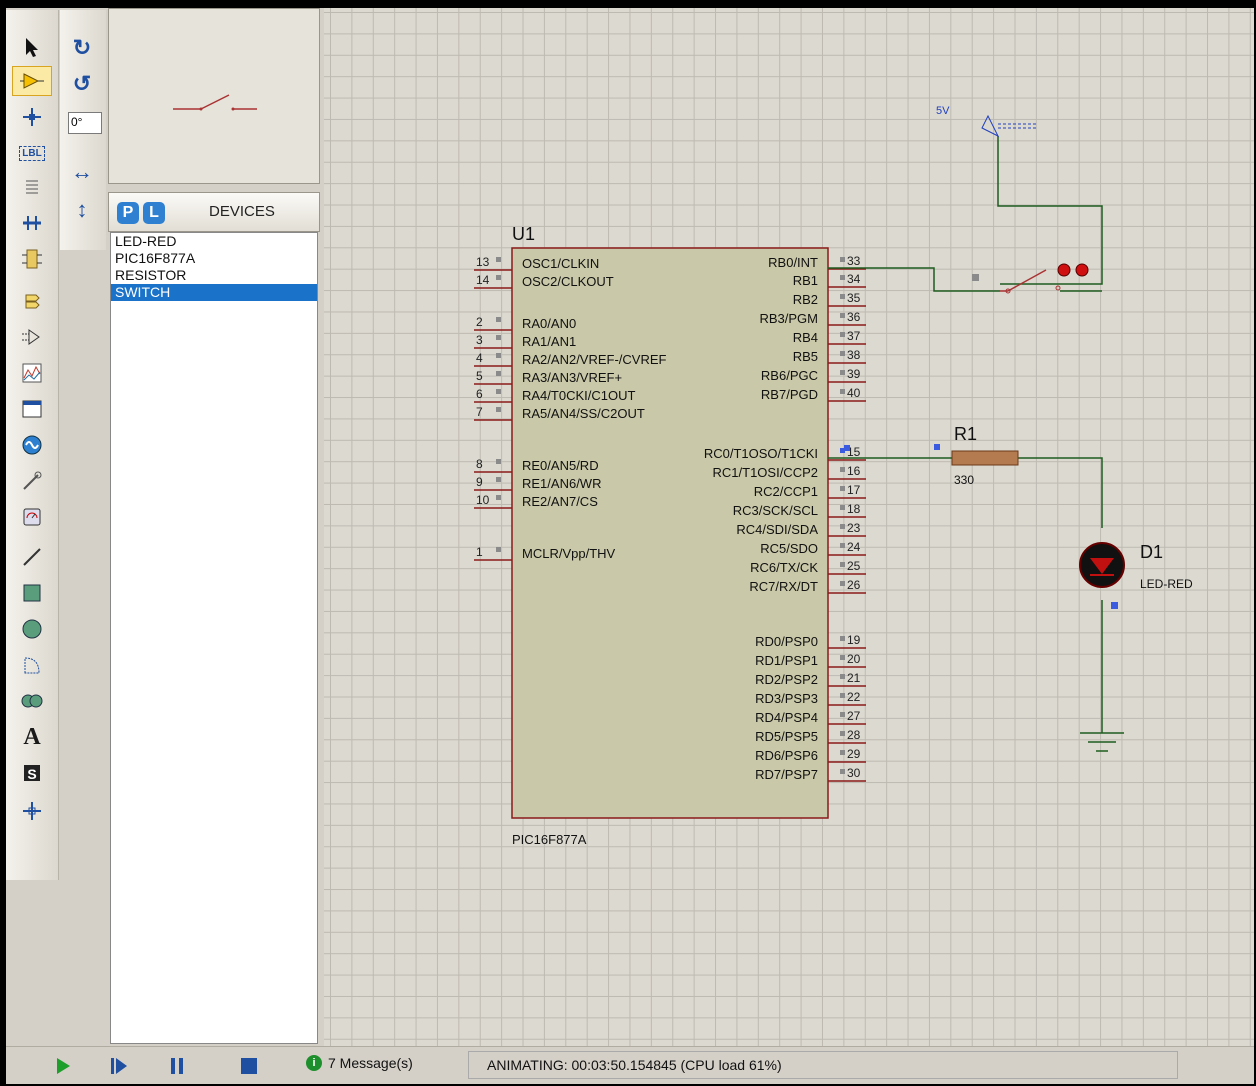 Image resolution: width=1256 pixels, height=1086 pixels. What do you see at coordinates (214, 212) in the screenshot?
I see `device-selector-header: P L DEVICES` at bounding box center [214, 212].